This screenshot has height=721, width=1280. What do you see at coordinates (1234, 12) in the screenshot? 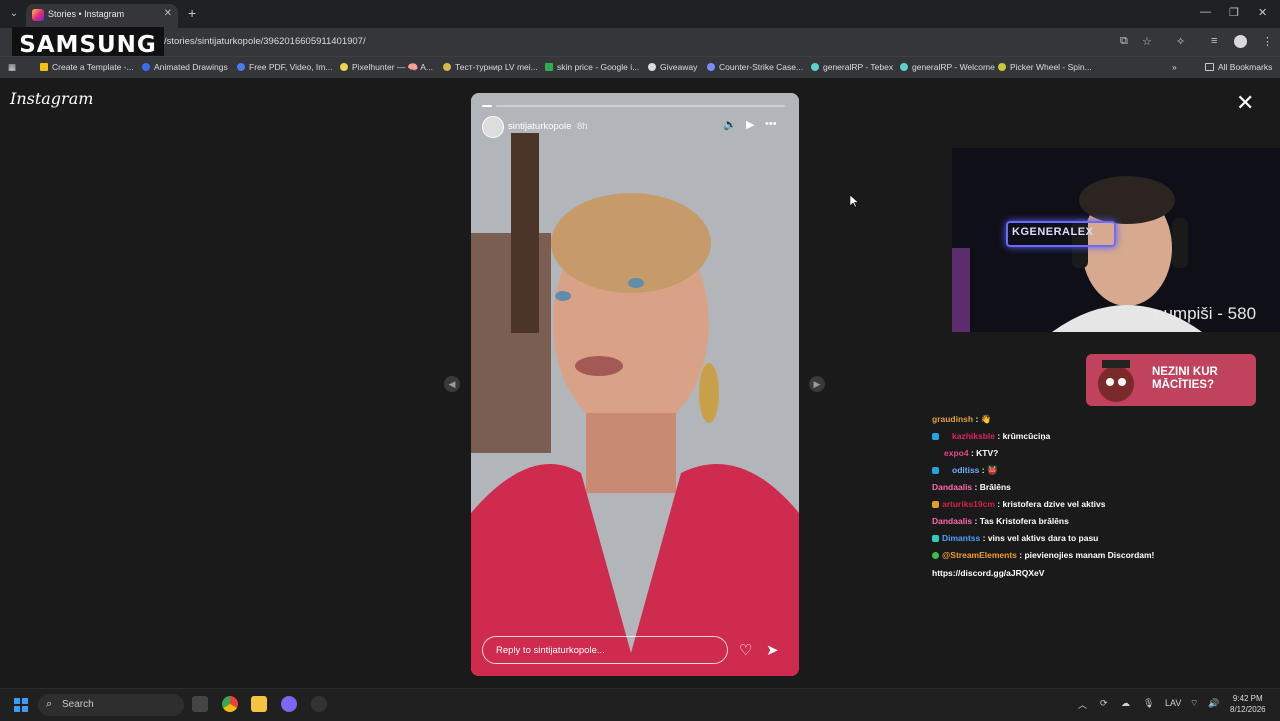
I see `maximize-icon: ❐` at bounding box center [1234, 12].